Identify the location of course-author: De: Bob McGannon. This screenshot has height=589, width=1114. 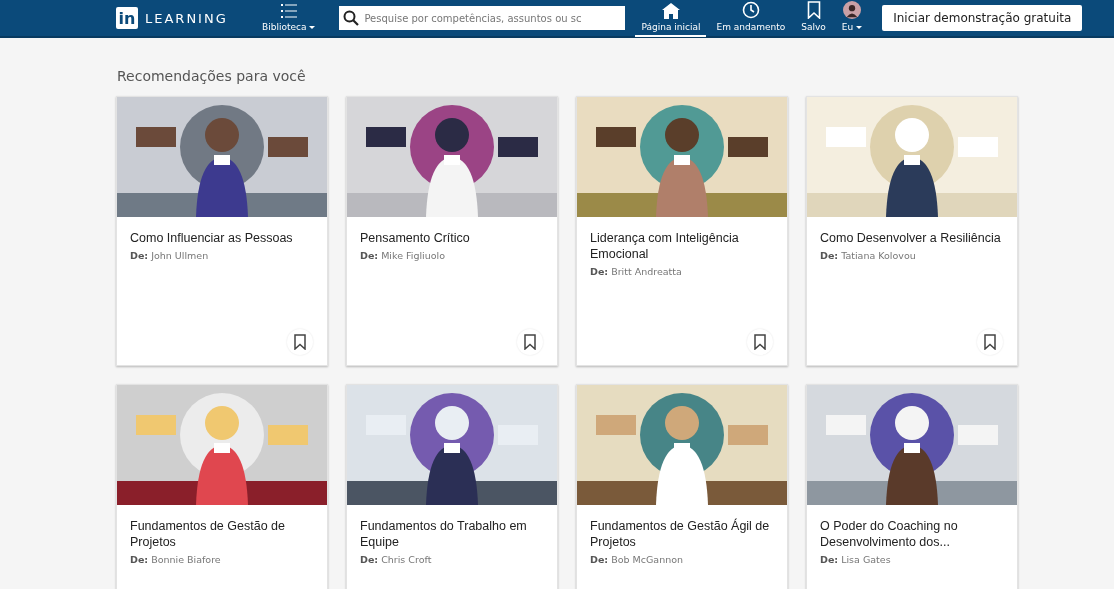
(637, 559).